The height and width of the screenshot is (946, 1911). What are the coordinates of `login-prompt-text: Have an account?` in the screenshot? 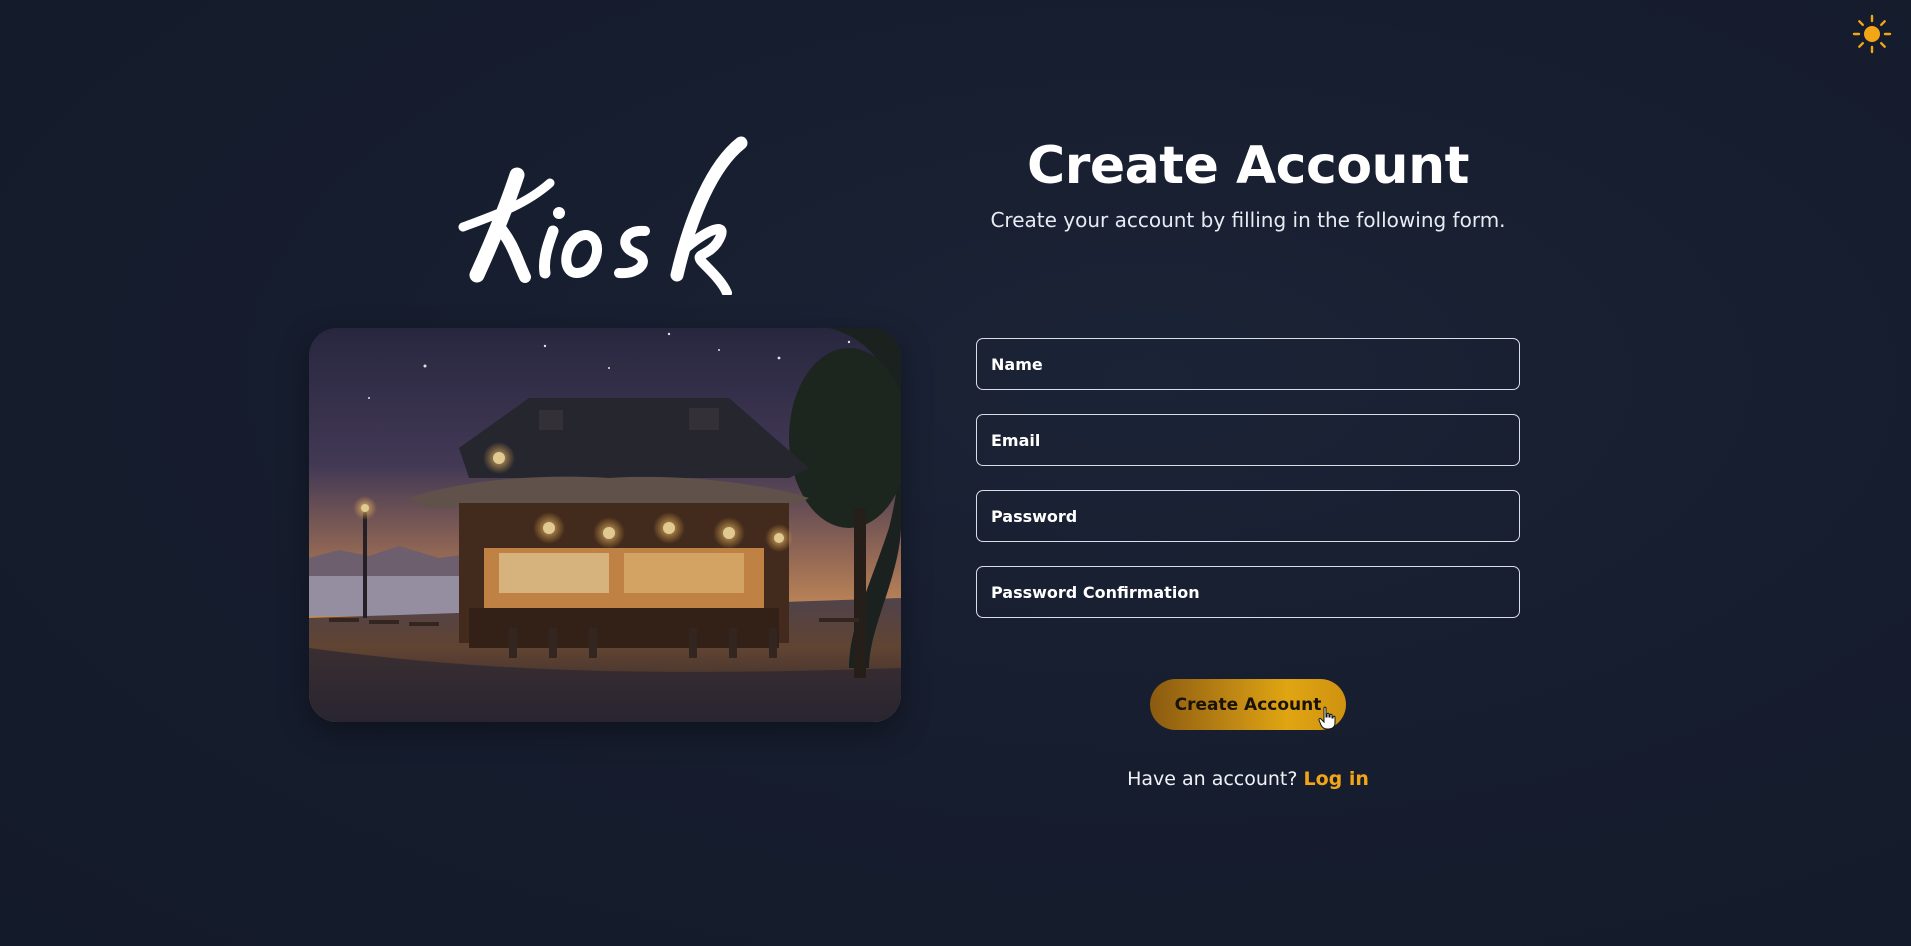 It's located at (1212, 779).